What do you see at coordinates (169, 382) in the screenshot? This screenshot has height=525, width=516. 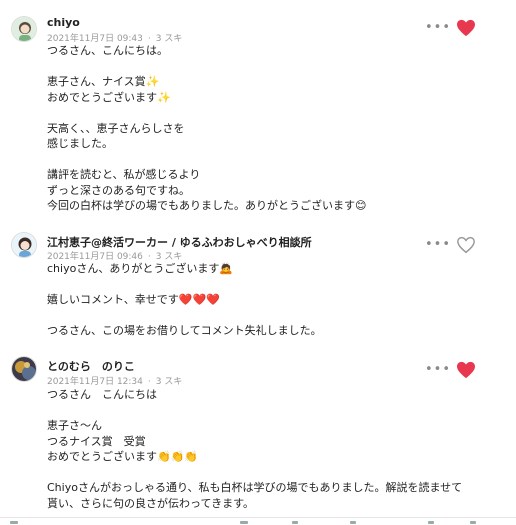 I see `like-count: 3 スキ` at bounding box center [169, 382].